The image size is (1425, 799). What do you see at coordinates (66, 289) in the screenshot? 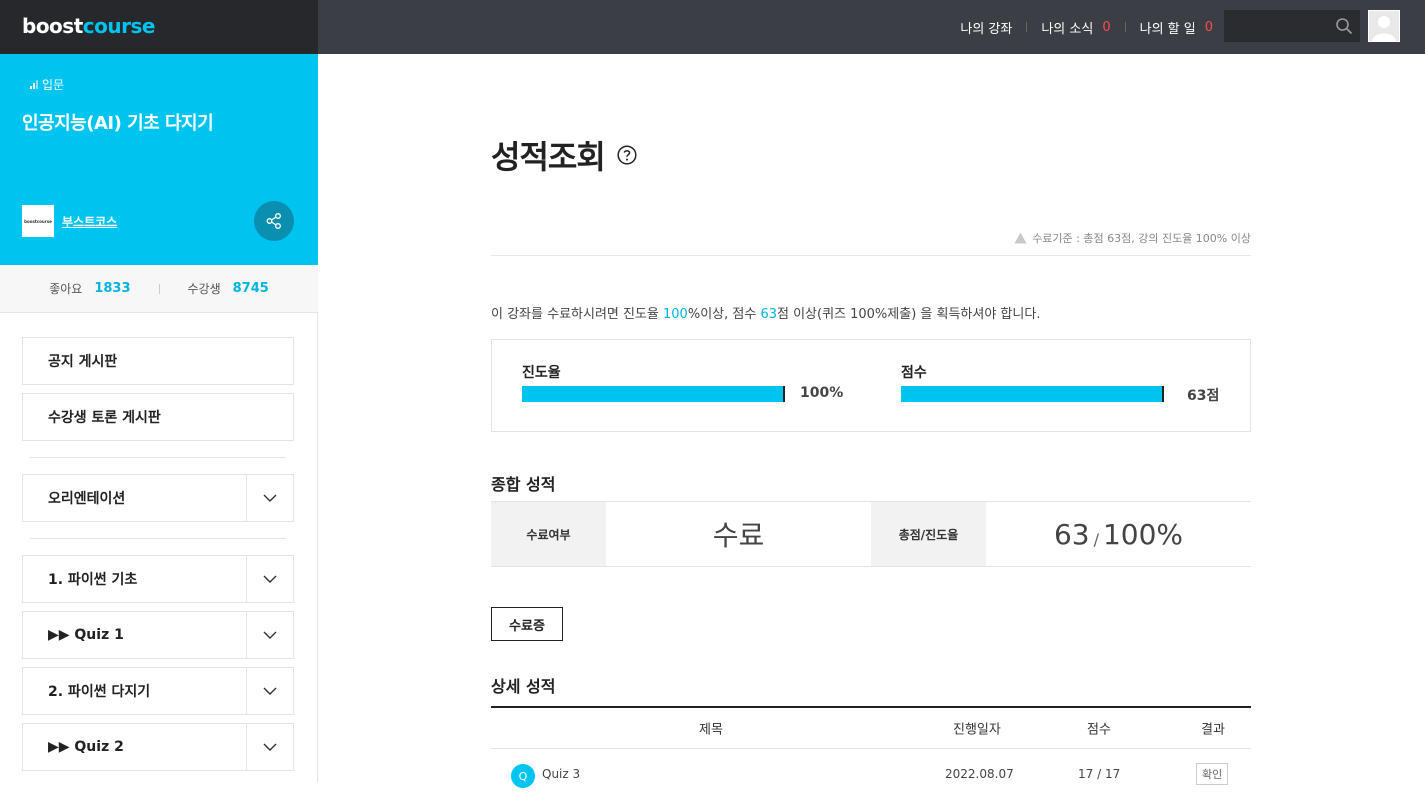
I see `likes-label: 좋아요` at bounding box center [66, 289].